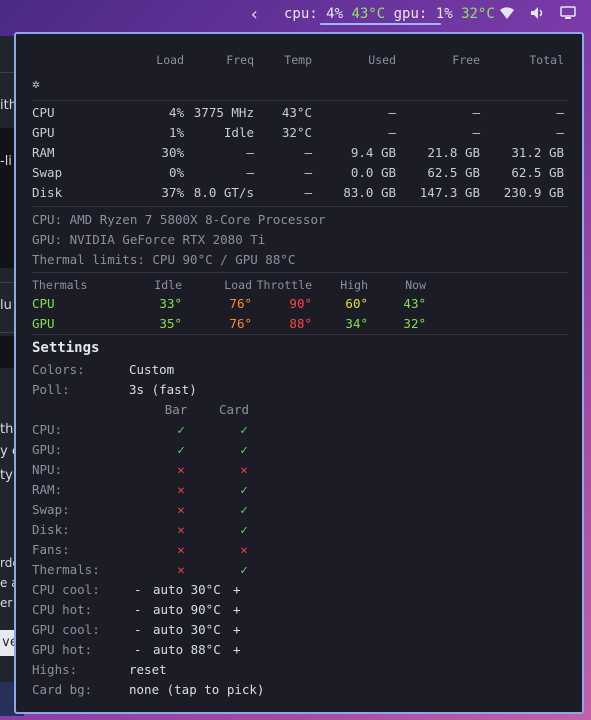 This screenshot has width=591, height=720. What do you see at coordinates (296, 112) in the screenshot?
I see `row-temp: 43°C` at bounding box center [296, 112].